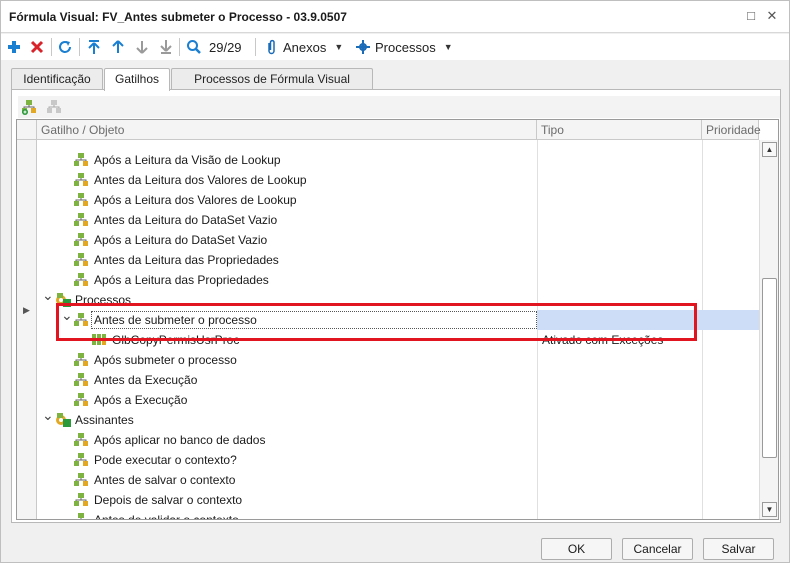 This screenshot has height=563, width=790. What do you see at coordinates (603, 340) in the screenshot?
I see `tree-row-tipo: Ativado com Exceções` at bounding box center [603, 340].